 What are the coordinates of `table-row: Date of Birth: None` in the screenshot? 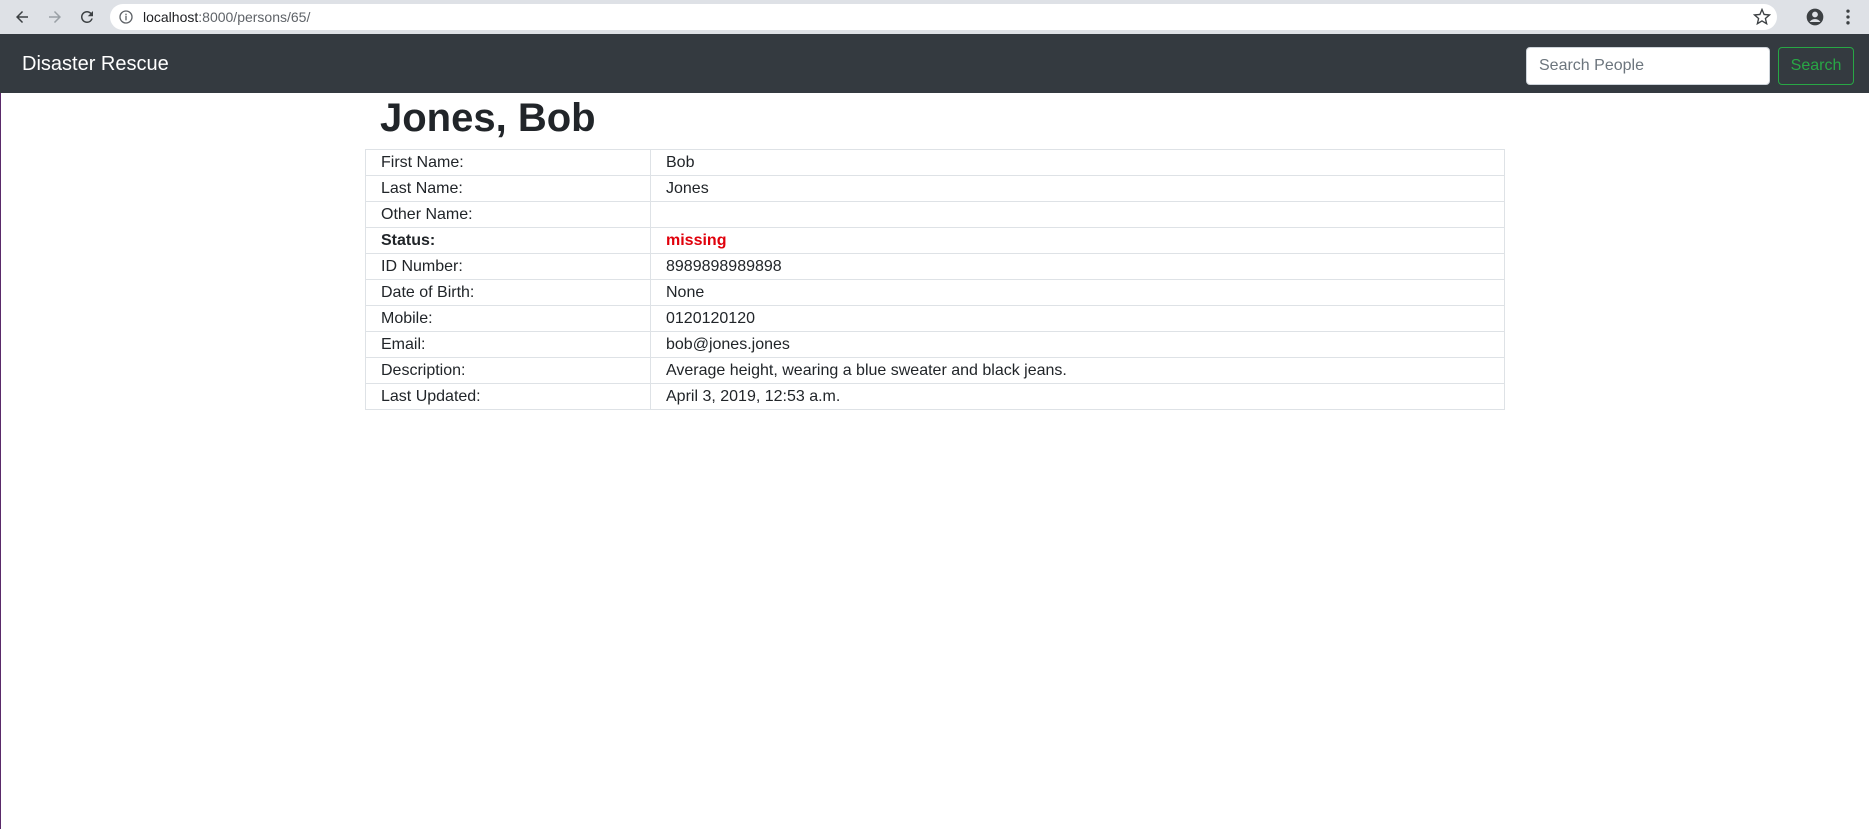 It's located at (935, 292).